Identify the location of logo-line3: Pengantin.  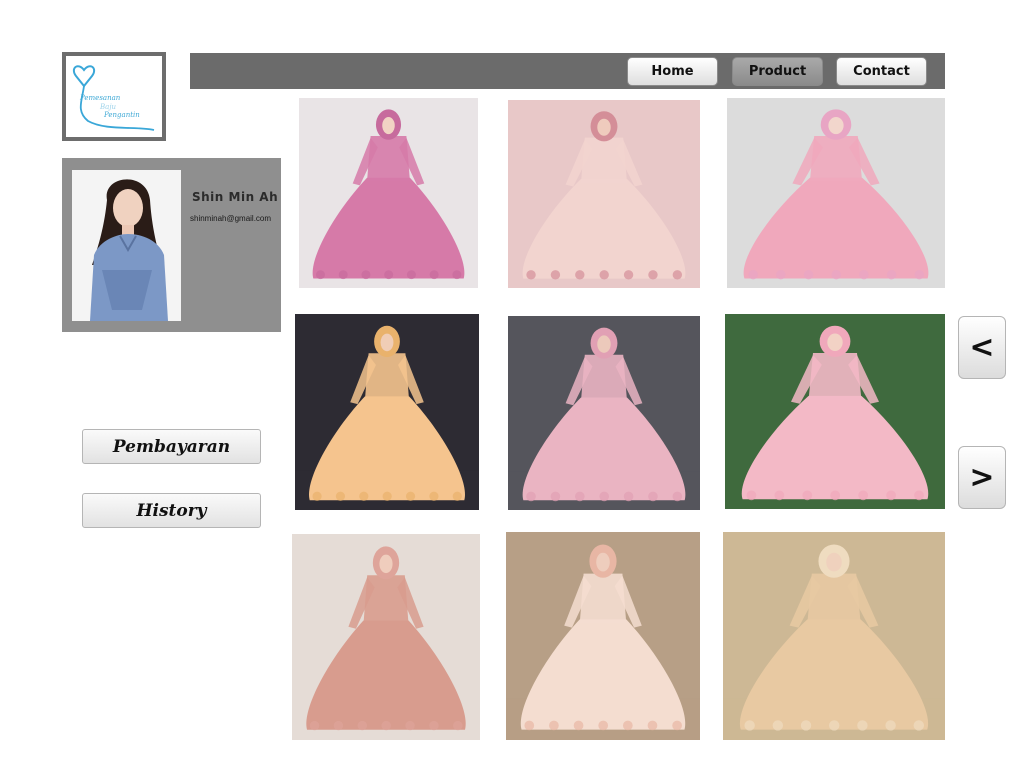
(122, 115).